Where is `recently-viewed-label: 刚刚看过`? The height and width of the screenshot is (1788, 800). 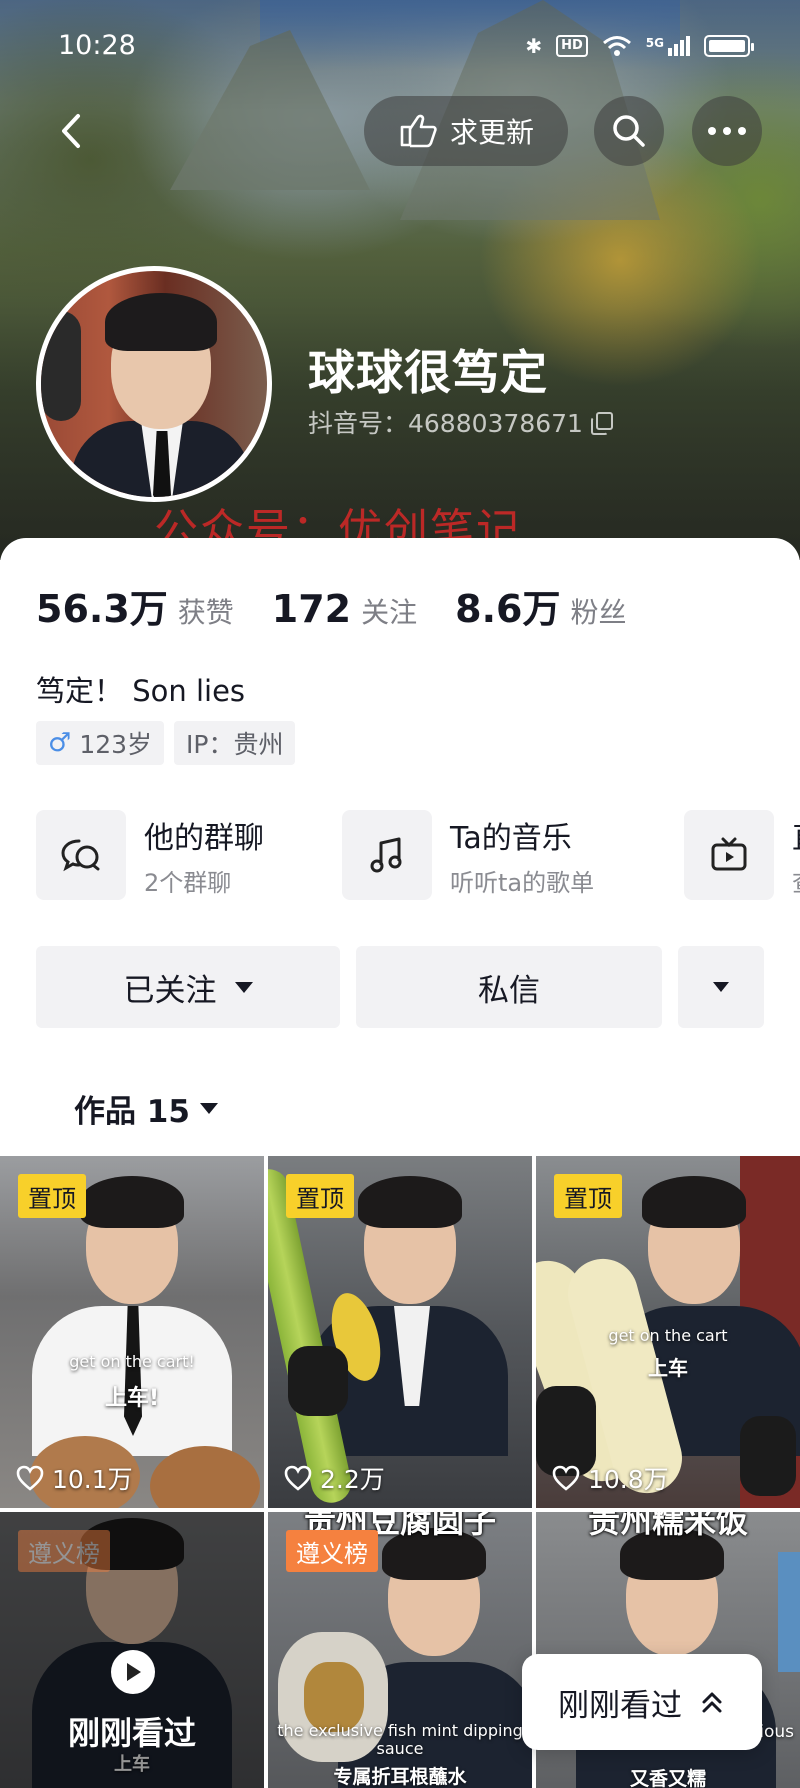 recently-viewed-label: 刚刚看过 is located at coordinates (131, 1733).